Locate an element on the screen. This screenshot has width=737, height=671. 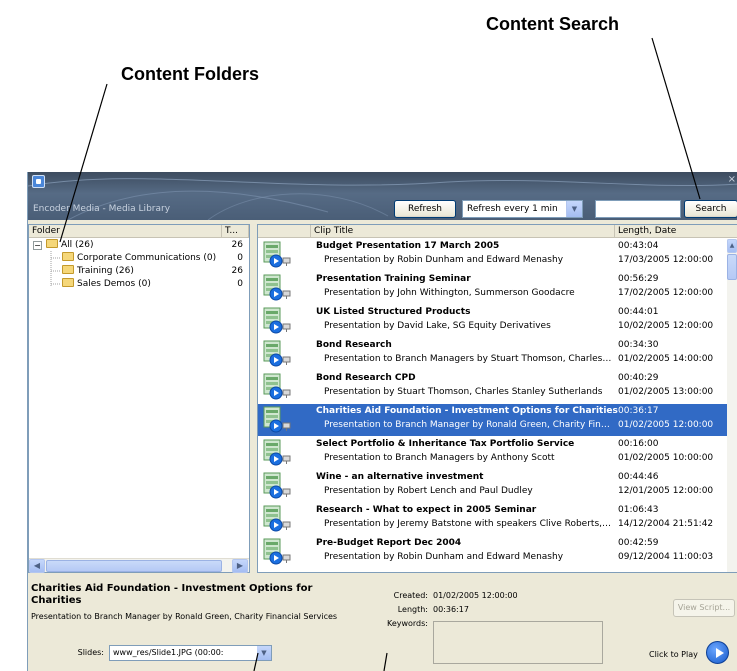
clip-date: 01/02/2005 13:00:00 is located at coordinates (666, 392).